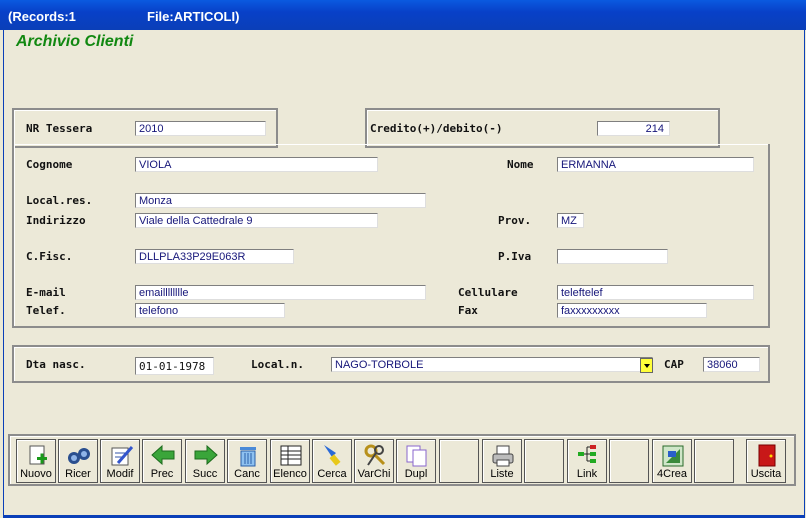  I want to click on duplicate-icon, so click(416, 456).